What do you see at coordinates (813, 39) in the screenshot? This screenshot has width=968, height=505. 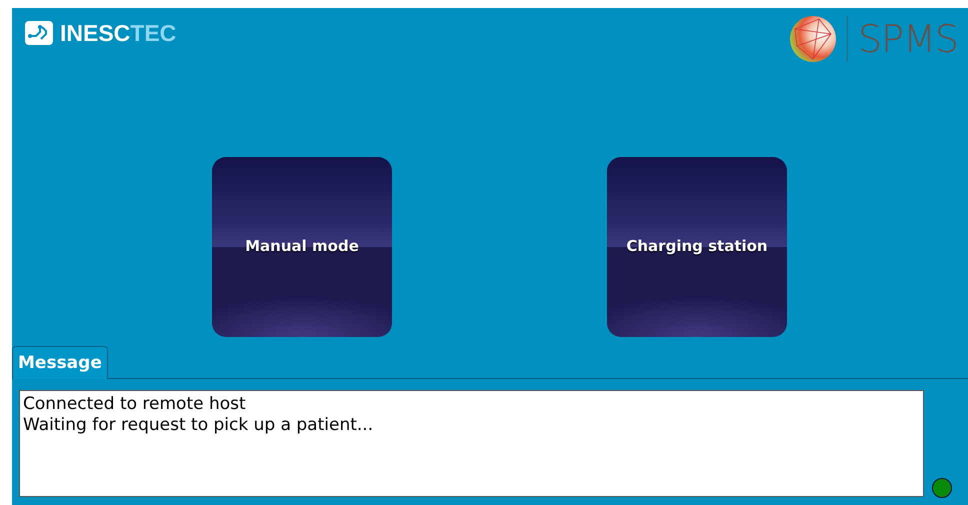 I see `globe-logo-icon` at bounding box center [813, 39].